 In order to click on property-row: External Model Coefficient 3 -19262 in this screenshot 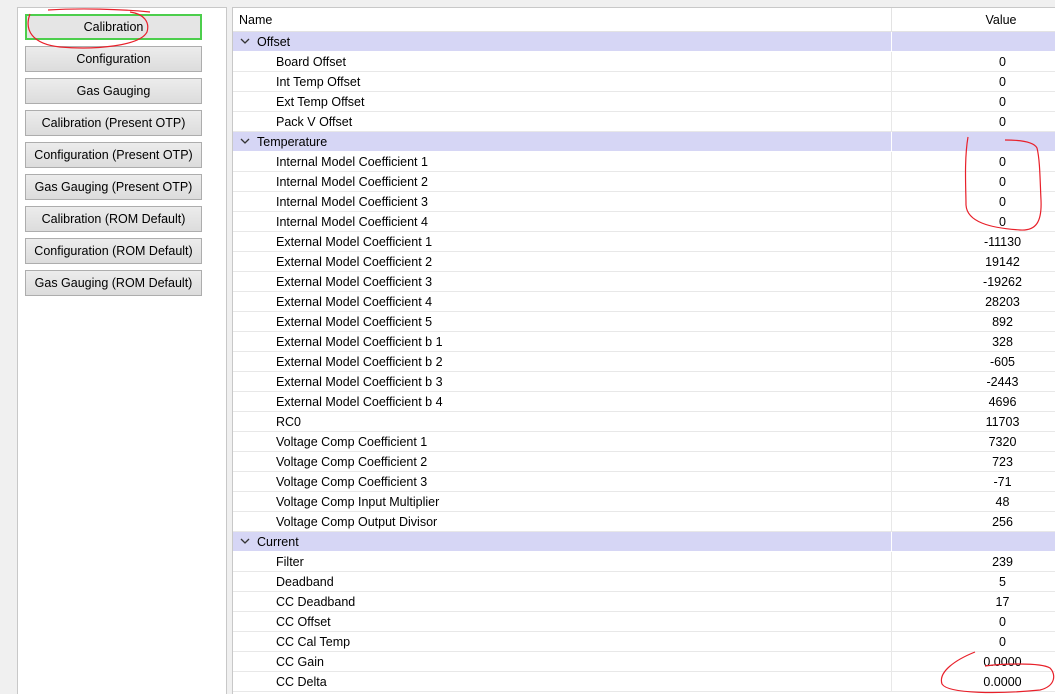, I will do `click(644, 282)`.